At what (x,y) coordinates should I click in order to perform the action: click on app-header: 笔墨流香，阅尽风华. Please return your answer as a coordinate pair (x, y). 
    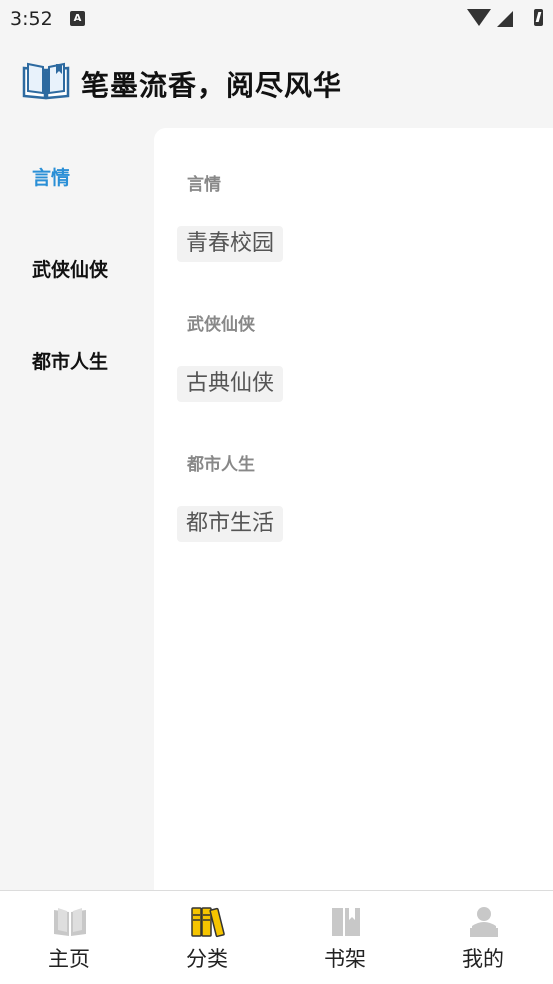
    Looking at the image, I should click on (276, 83).